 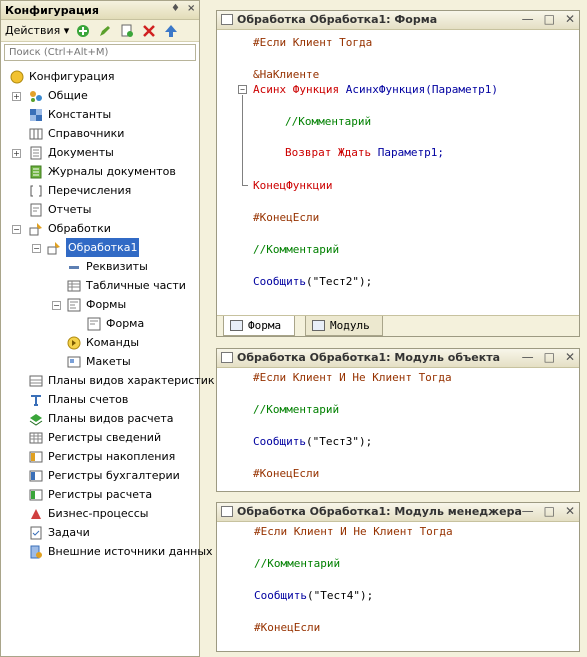 I want to click on pin-icon: ♦, so click(x=175, y=8).